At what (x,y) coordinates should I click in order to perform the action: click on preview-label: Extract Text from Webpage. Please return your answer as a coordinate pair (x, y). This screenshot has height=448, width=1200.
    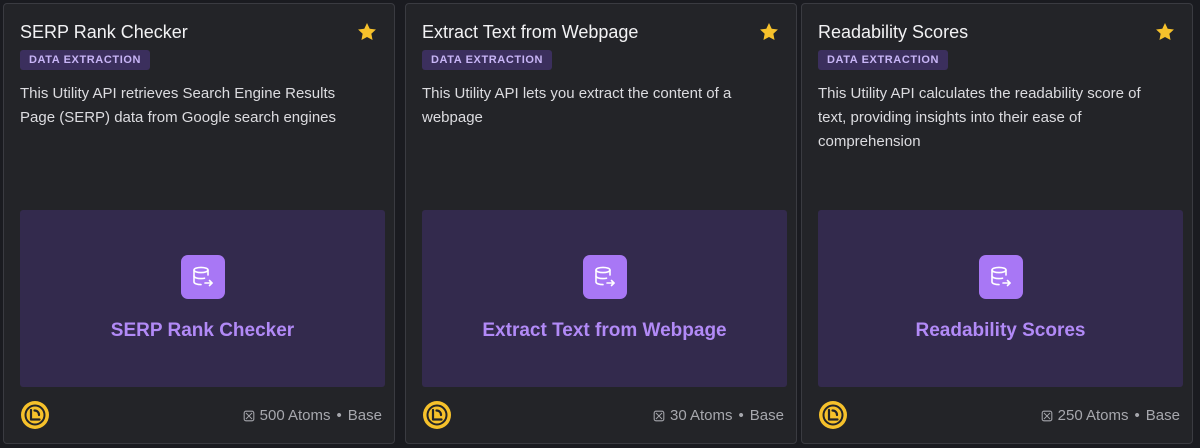
    Looking at the image, I should click on (604, 330).